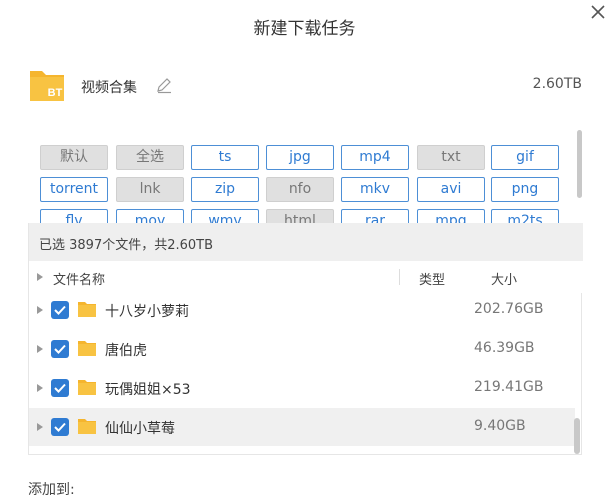  What do you see at coordinates (300, 216) in the screenshot?
I see `filter-chip: html` at bounding box center [300, 216].